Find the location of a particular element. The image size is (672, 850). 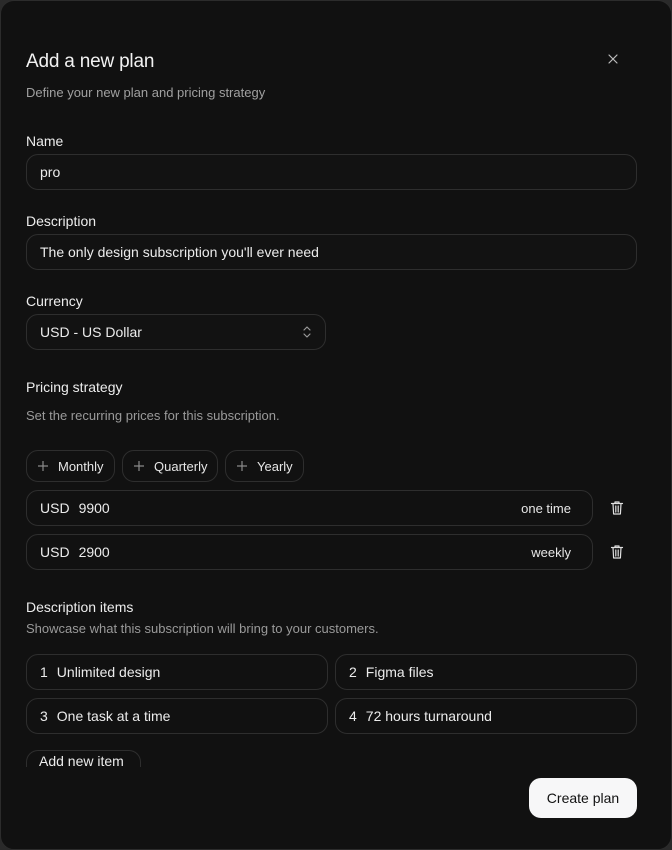

add-quarterly-label: Quarterly is located at coordinates (181, 466).